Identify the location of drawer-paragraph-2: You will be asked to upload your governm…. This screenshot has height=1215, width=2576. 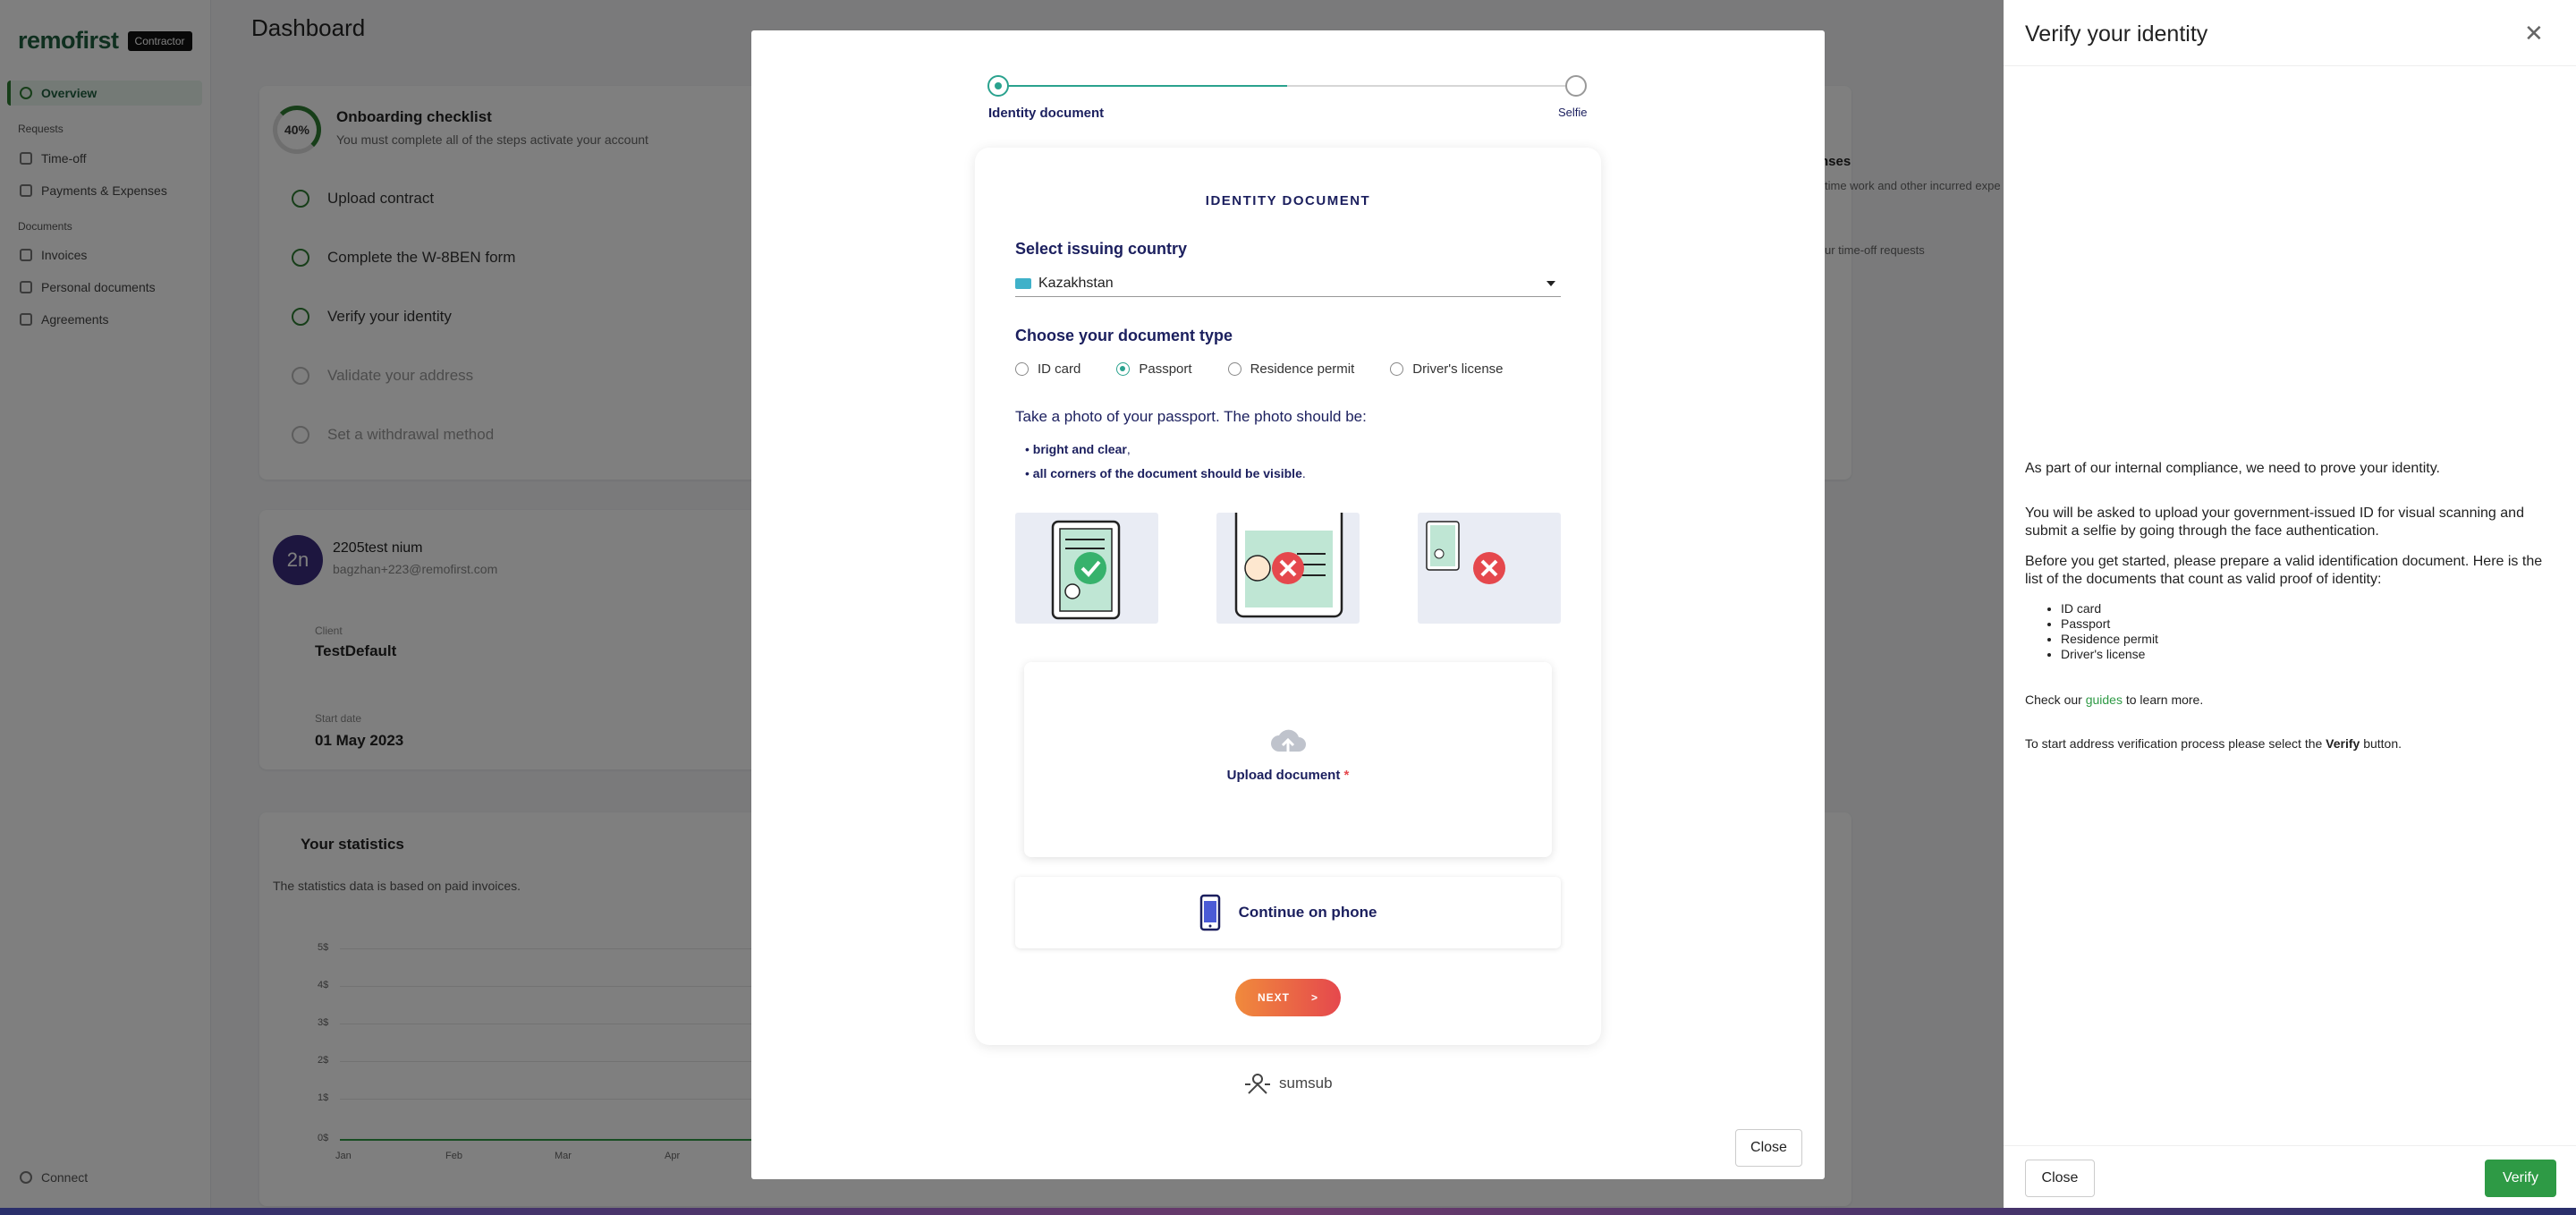
(2274, 523).